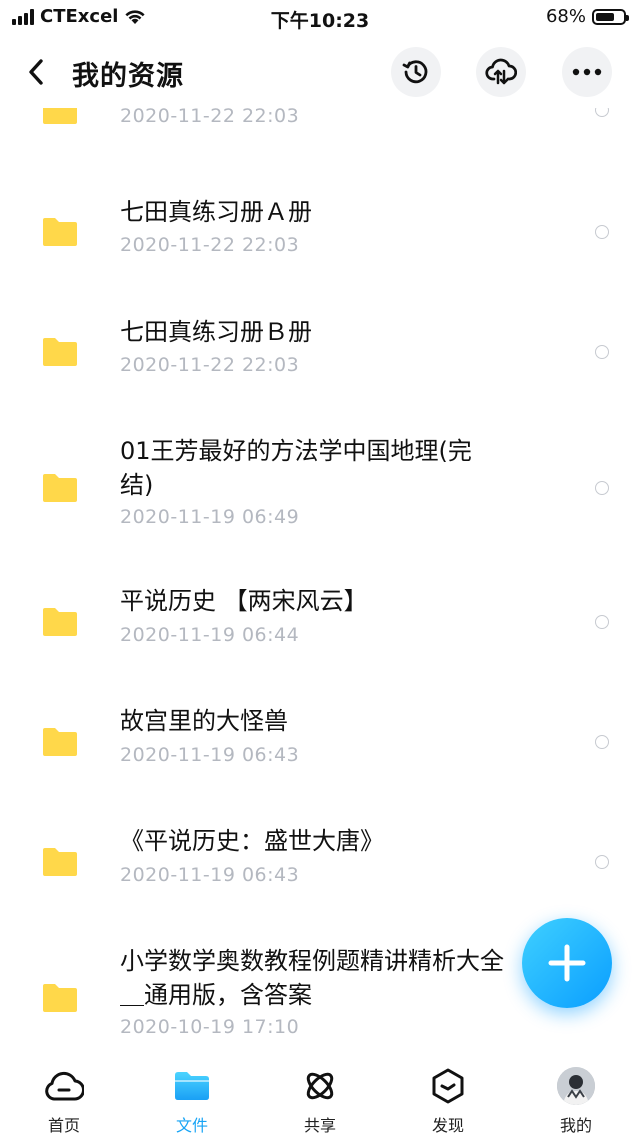 The height and width of the screenshot is (1138, 640). I want to click on orbit-share-icon, so click(320, 1086).